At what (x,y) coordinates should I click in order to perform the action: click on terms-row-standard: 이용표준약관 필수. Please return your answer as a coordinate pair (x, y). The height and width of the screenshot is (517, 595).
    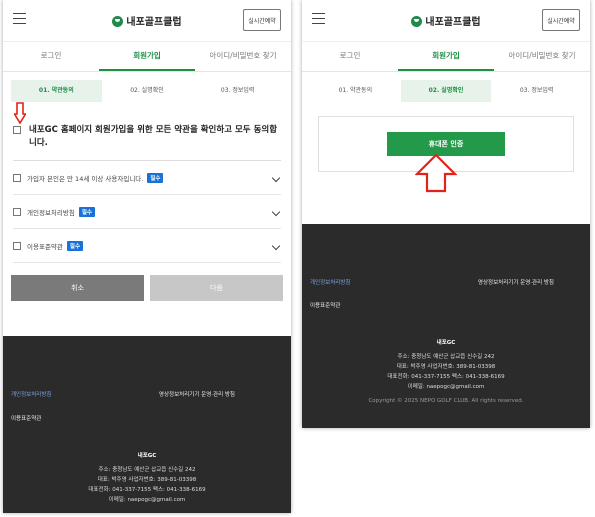
    Looking at the image, I should click on (147, 246).